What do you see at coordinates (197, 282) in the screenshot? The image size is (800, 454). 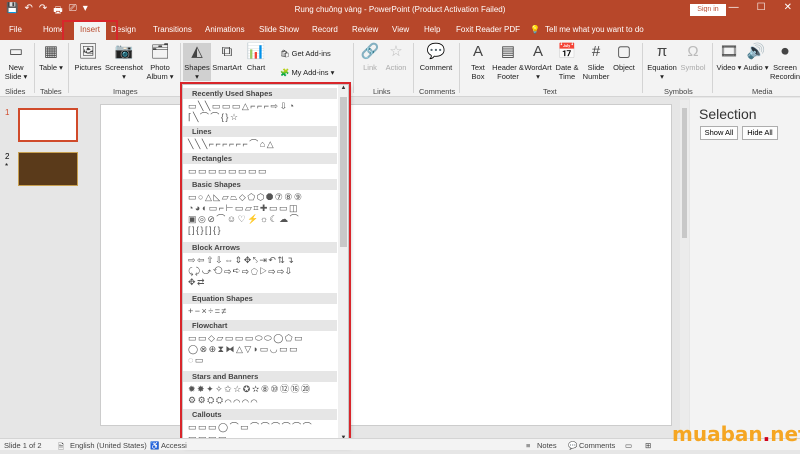 I see `shape-row: ✥⇄` at bounding box center [197, 282].